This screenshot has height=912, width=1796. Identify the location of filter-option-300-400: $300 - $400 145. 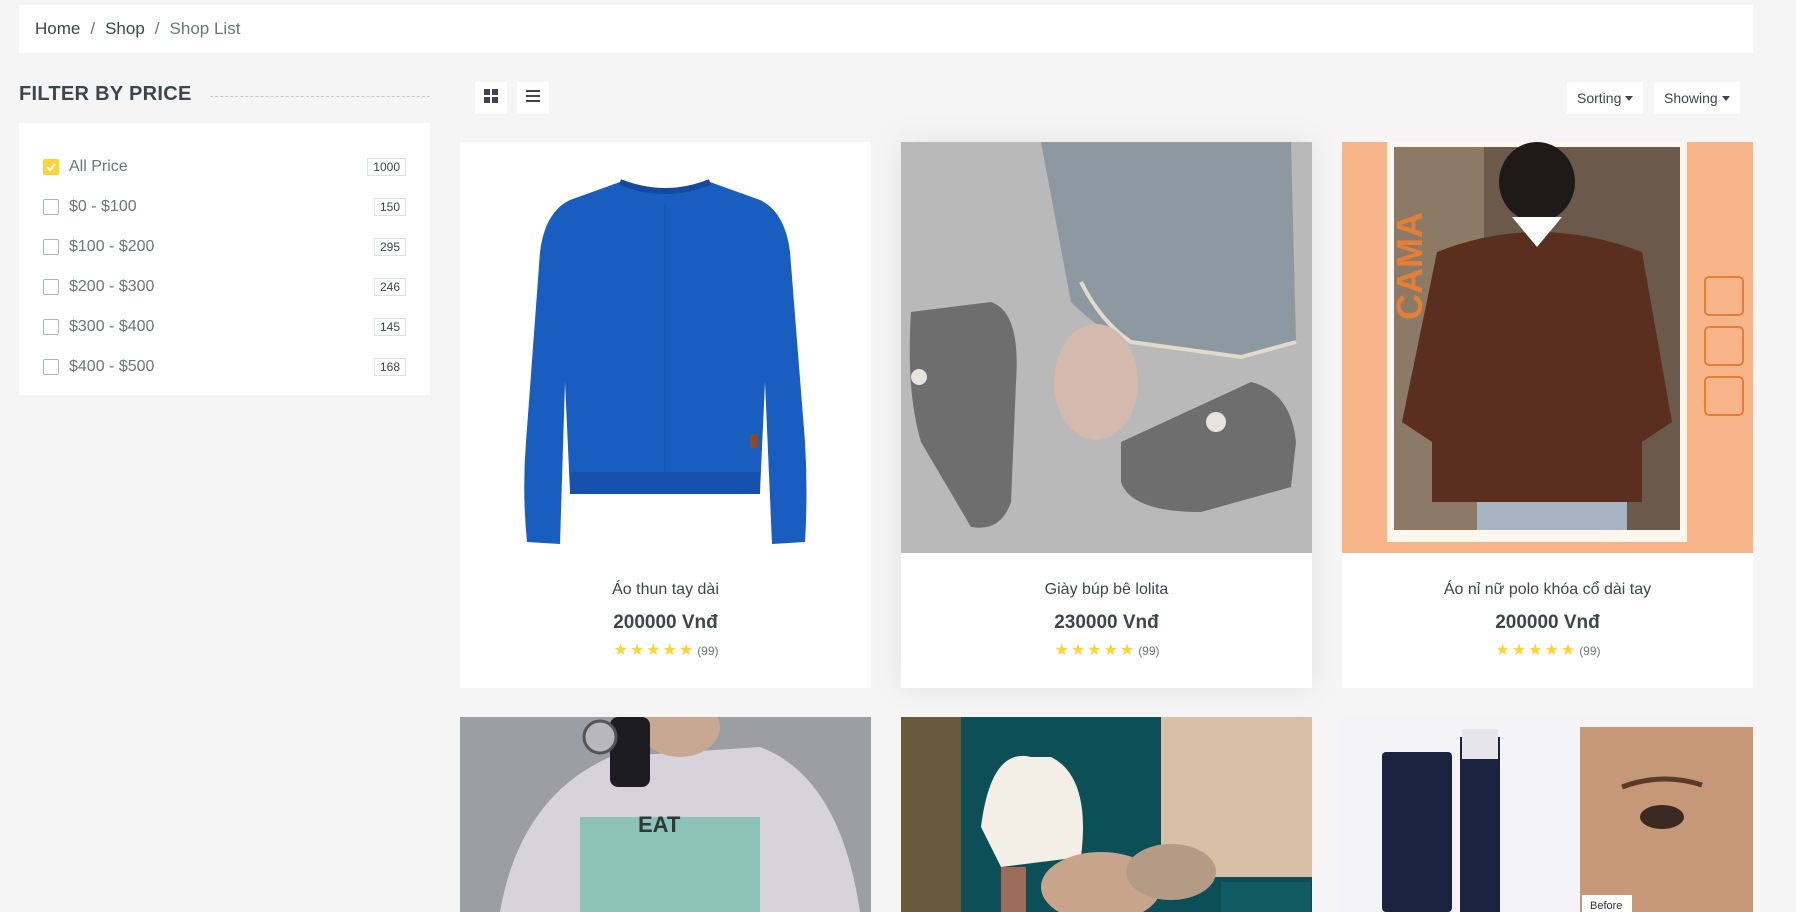
(224, 327).